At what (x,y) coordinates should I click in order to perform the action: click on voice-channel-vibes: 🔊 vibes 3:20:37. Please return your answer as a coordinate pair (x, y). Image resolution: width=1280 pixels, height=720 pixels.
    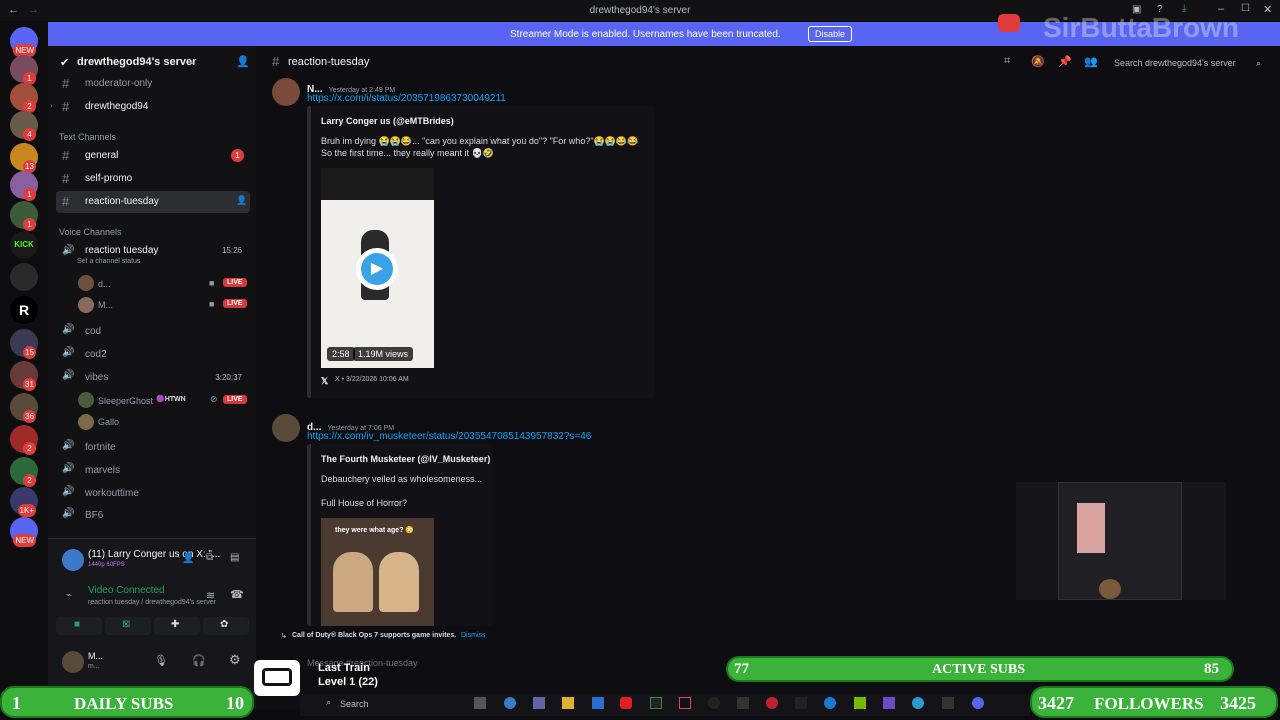
    Looking at the image, I should click on (153, 378).